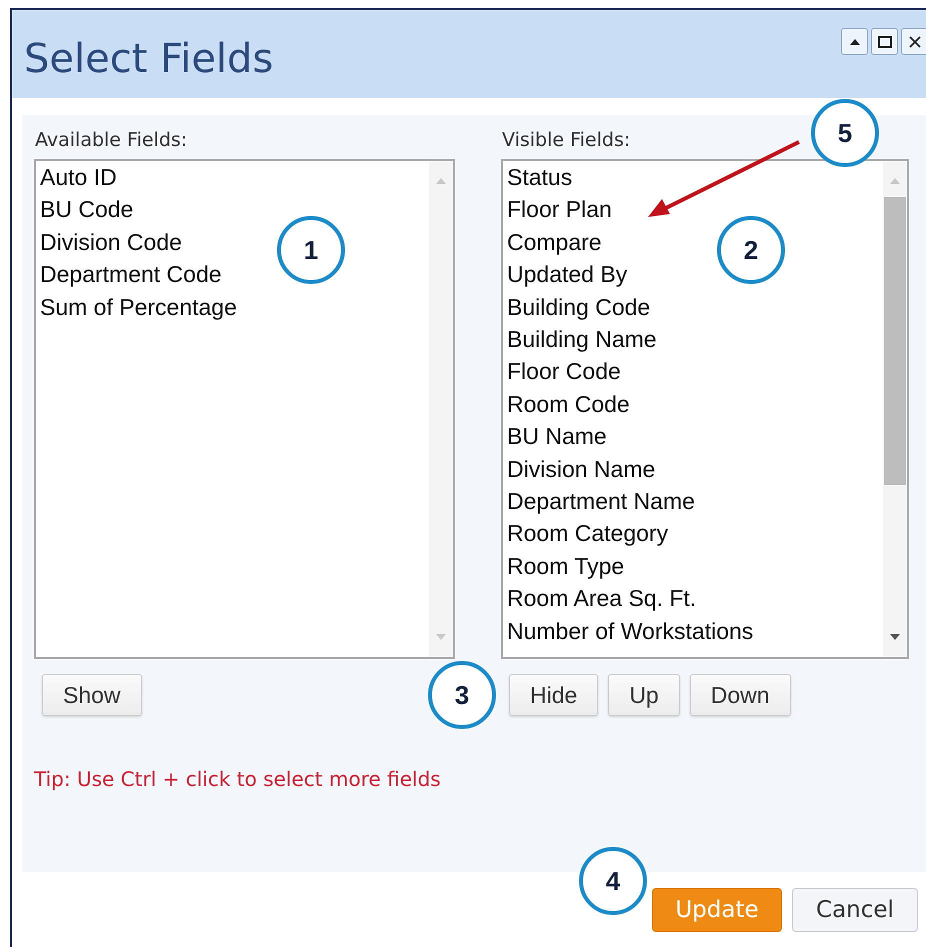  I want to click on collapse-button, so click(854, 41).